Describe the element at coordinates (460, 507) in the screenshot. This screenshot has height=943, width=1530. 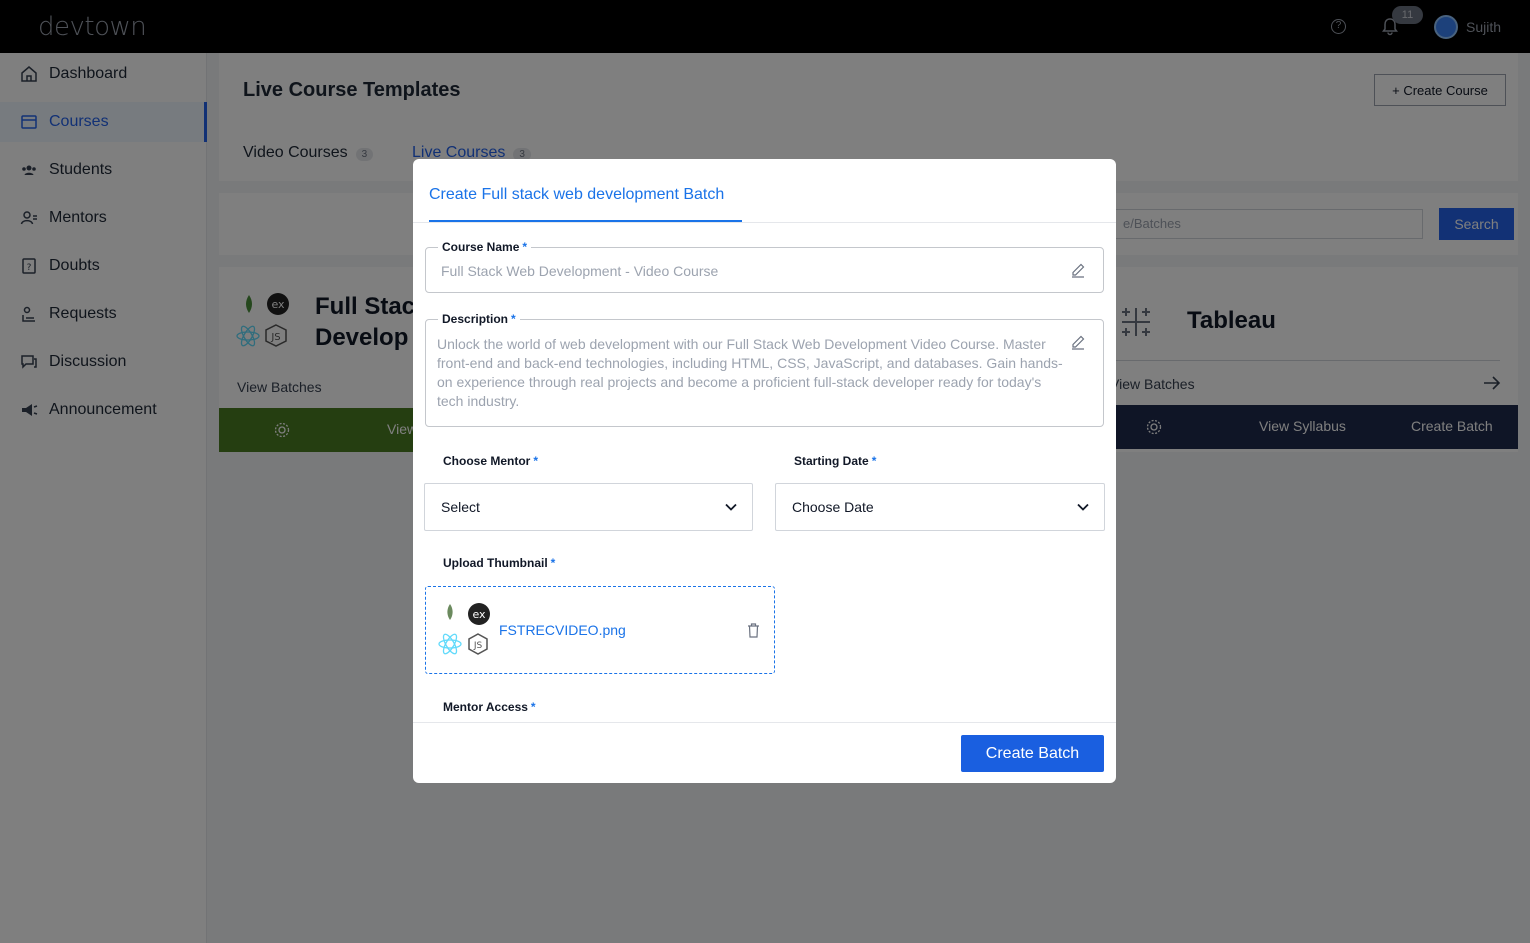
I see `mentor-select-value: Select` at that location.